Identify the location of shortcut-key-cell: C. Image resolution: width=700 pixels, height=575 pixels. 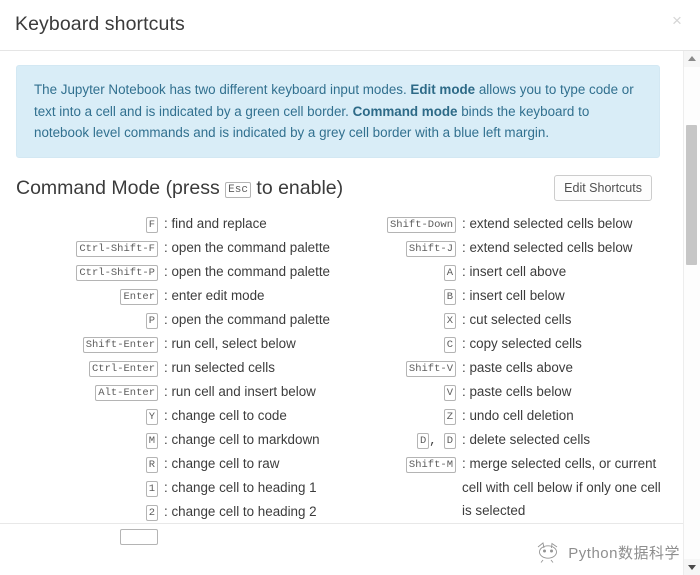
(398, 344).